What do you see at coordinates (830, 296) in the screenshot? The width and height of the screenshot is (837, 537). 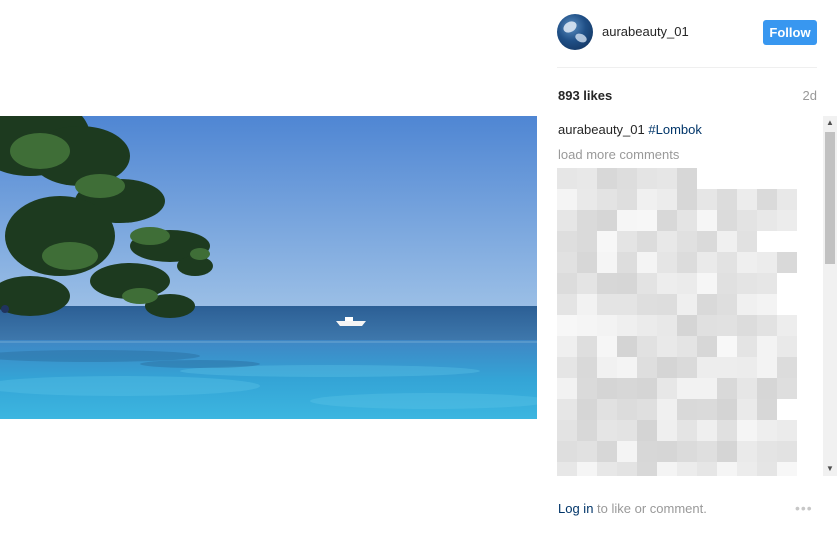 I see `comments-scrollbar: ▲ ▼` at bounding box center [830, 296].